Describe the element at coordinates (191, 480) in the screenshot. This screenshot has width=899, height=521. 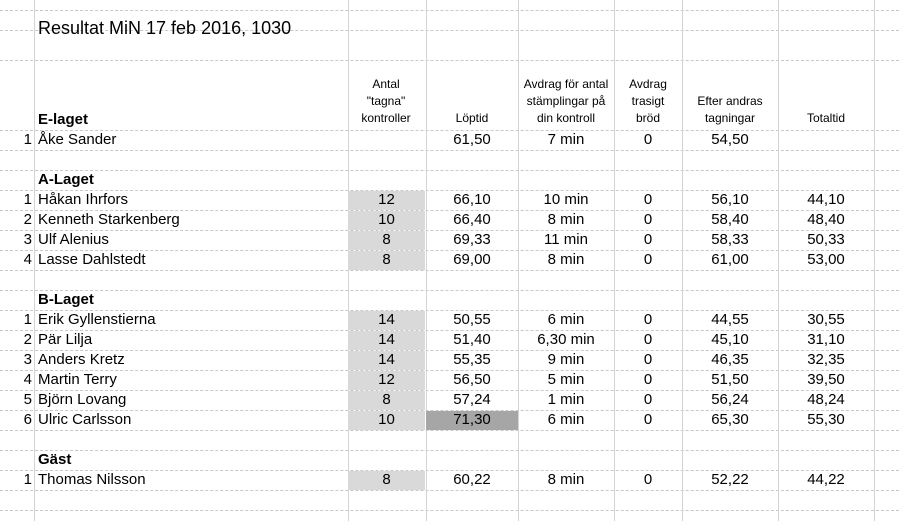
I see `cell-name: Thomas Nilsson` at that location.